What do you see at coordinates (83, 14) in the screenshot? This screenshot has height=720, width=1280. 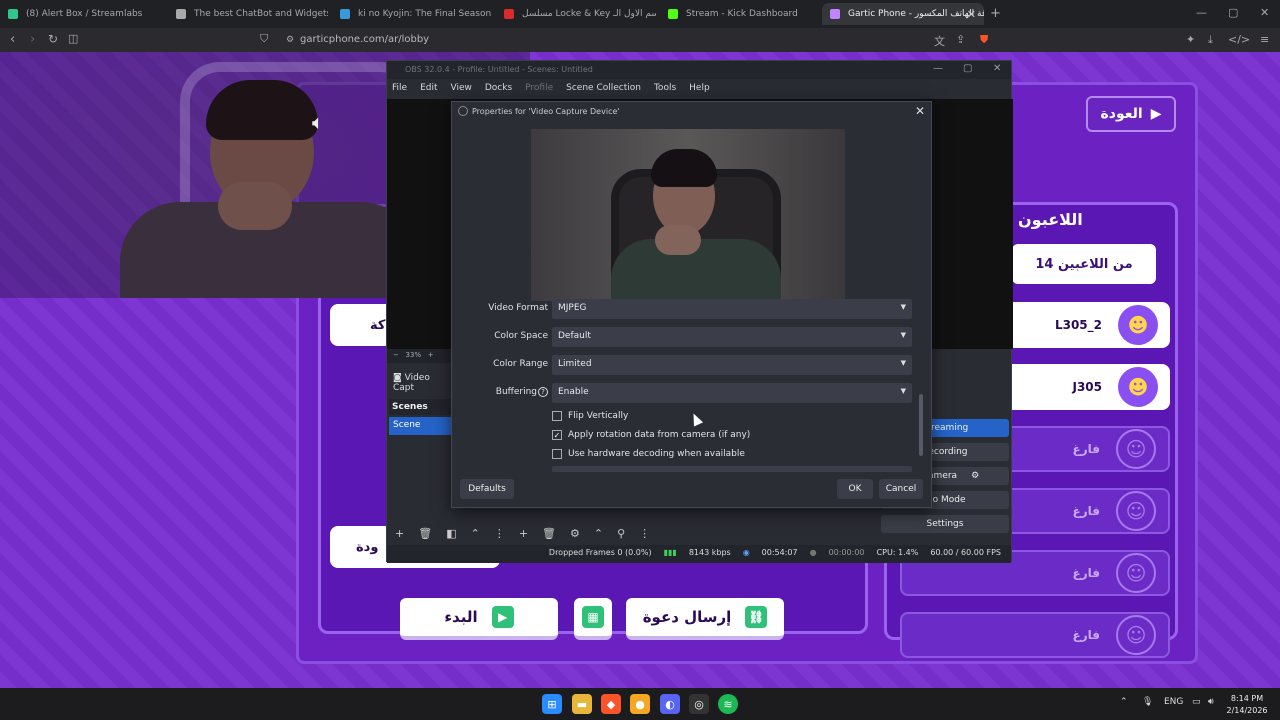 I see `tab-streamlabs: (8) Alert Box / Streamlabs` at bounding box center [83, 14].